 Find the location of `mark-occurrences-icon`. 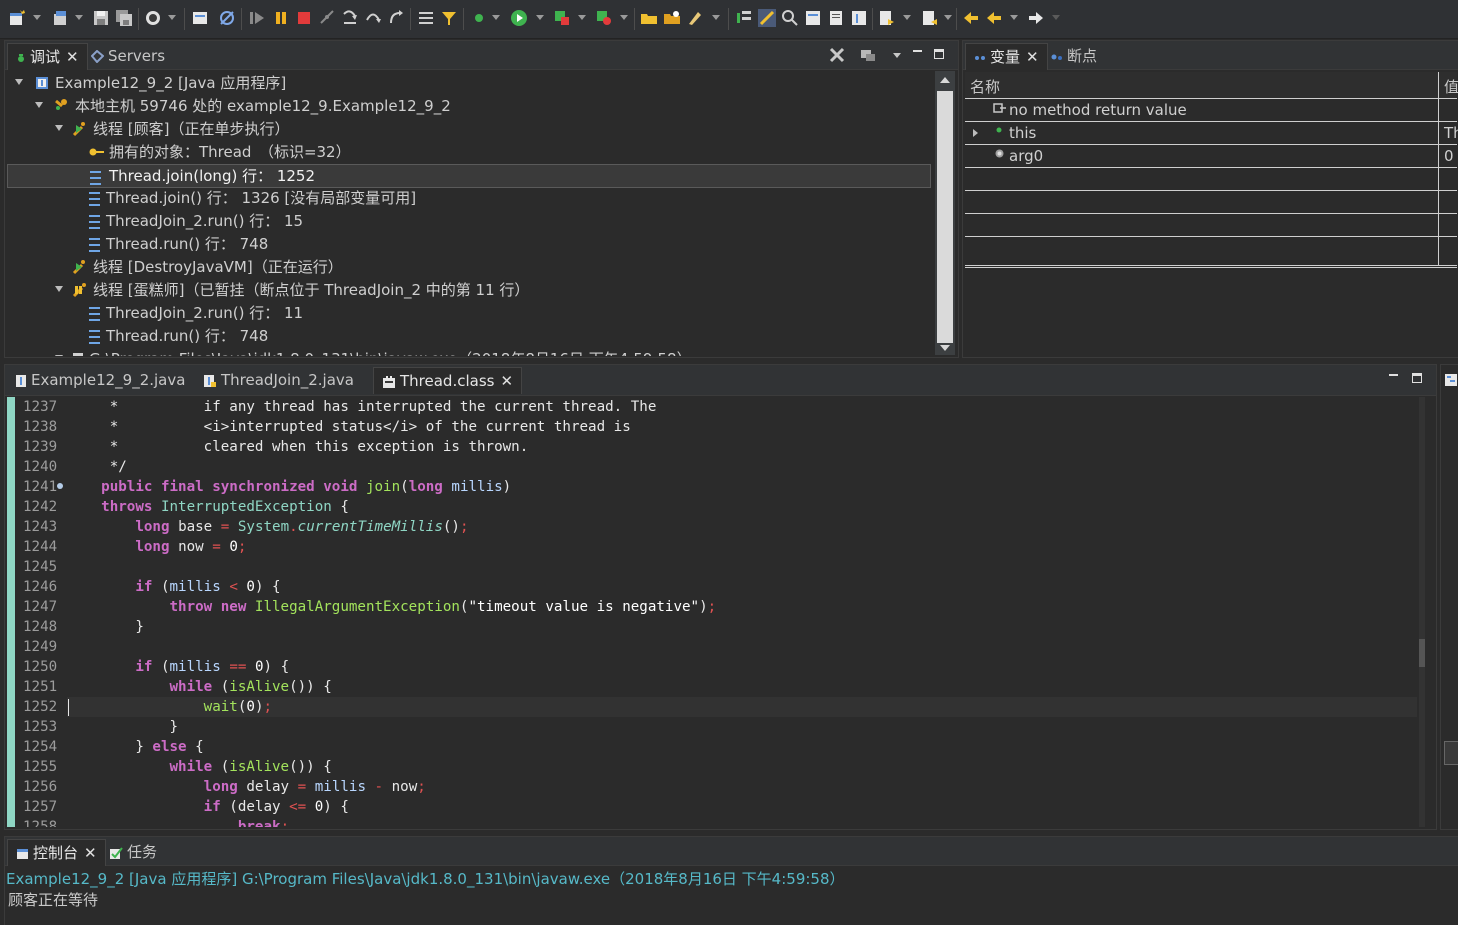

mark-occurrences-icon is located at coordinates (767, 18).